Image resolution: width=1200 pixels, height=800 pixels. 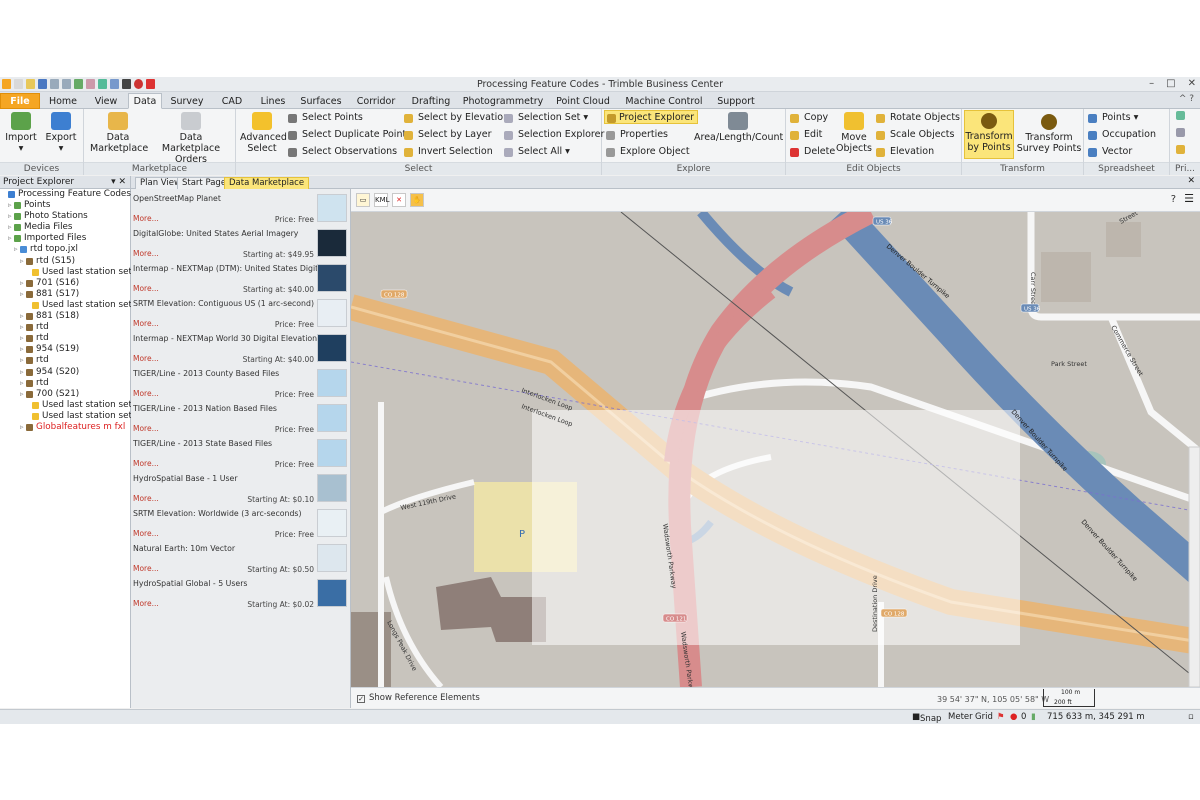 What do you see at coordinates (456, 118) in the screenshot?
I see `select-by-elevation-button: Select by Elevation` at bounding box center [456, 118].